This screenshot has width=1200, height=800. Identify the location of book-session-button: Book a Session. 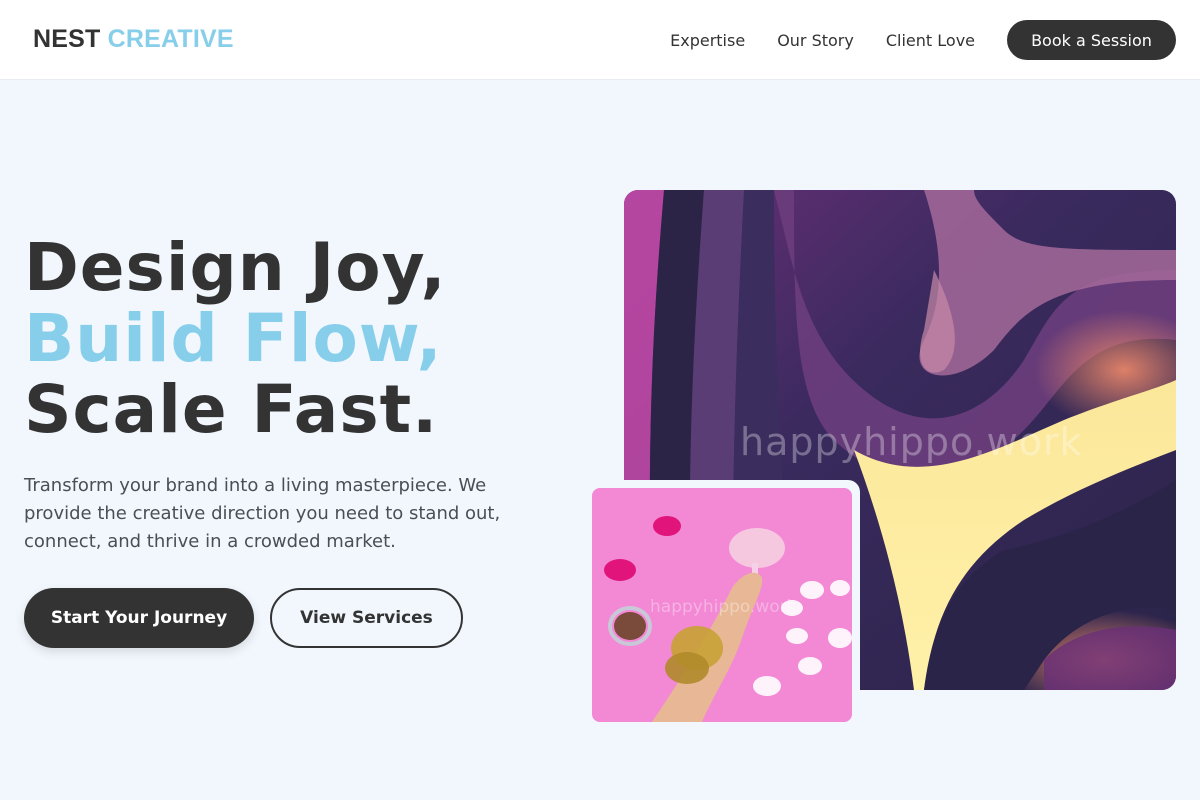
(1091, 40).